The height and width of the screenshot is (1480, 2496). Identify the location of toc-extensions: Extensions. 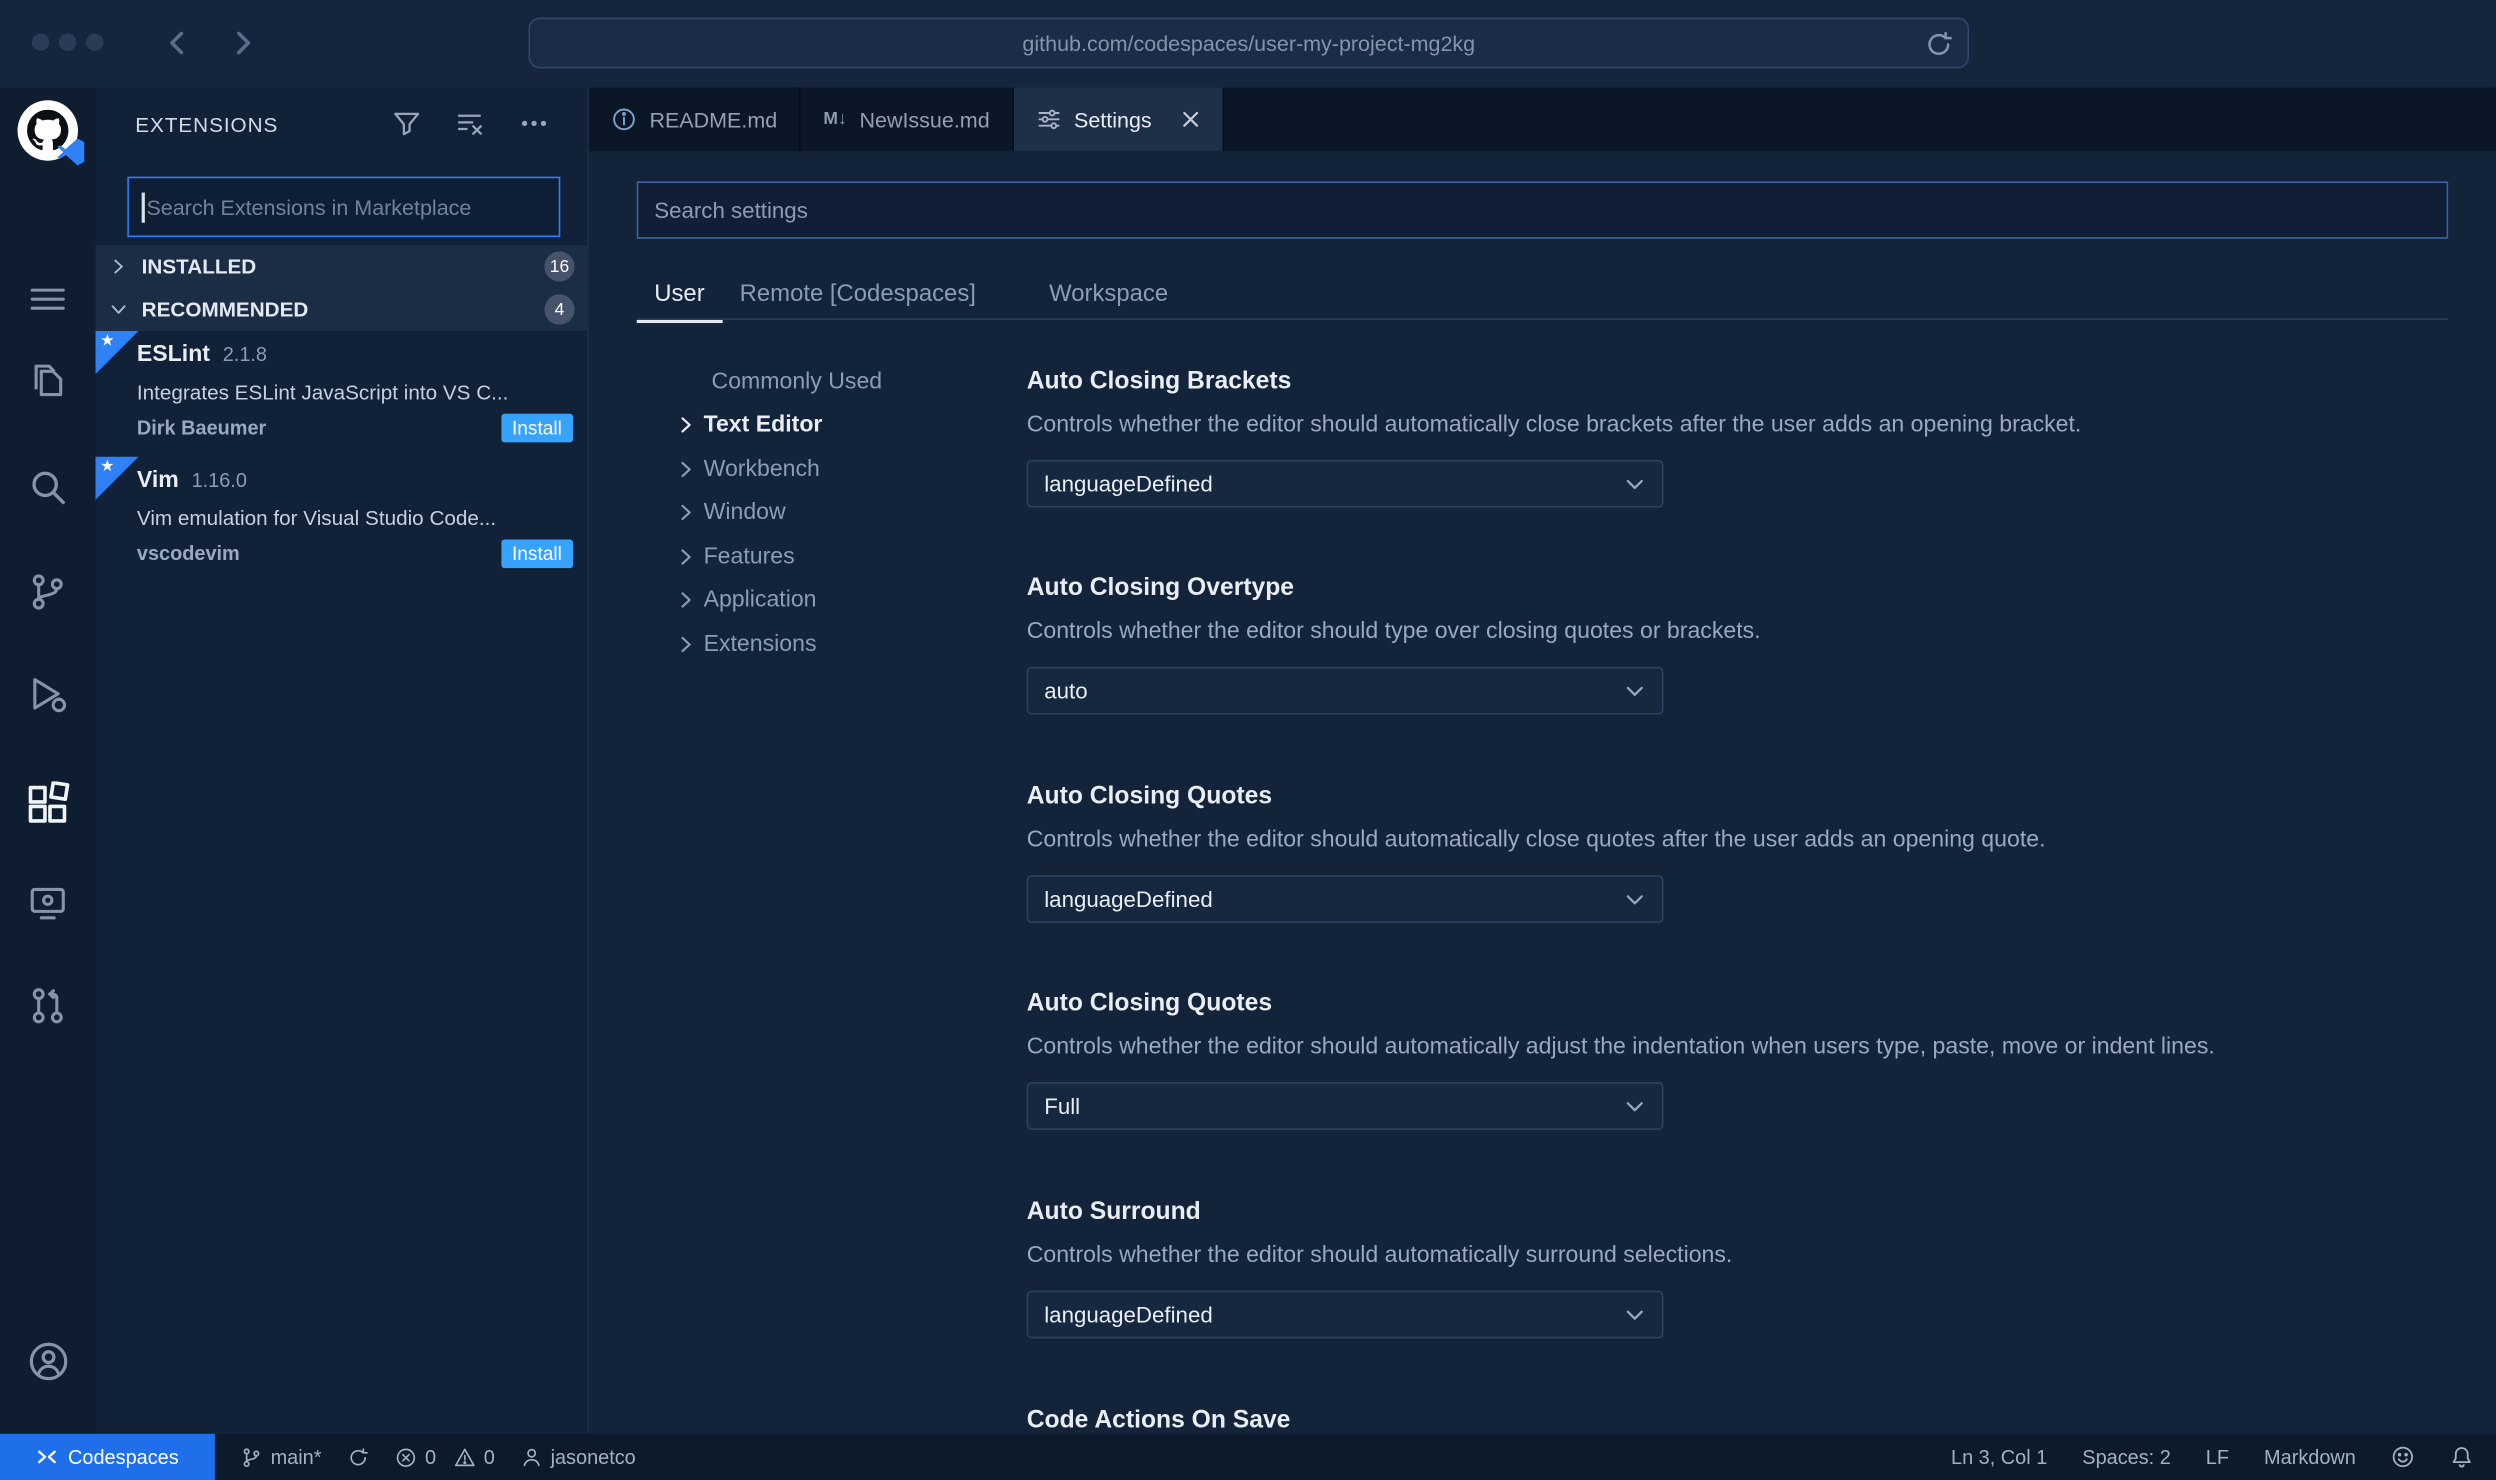
(836, 644).